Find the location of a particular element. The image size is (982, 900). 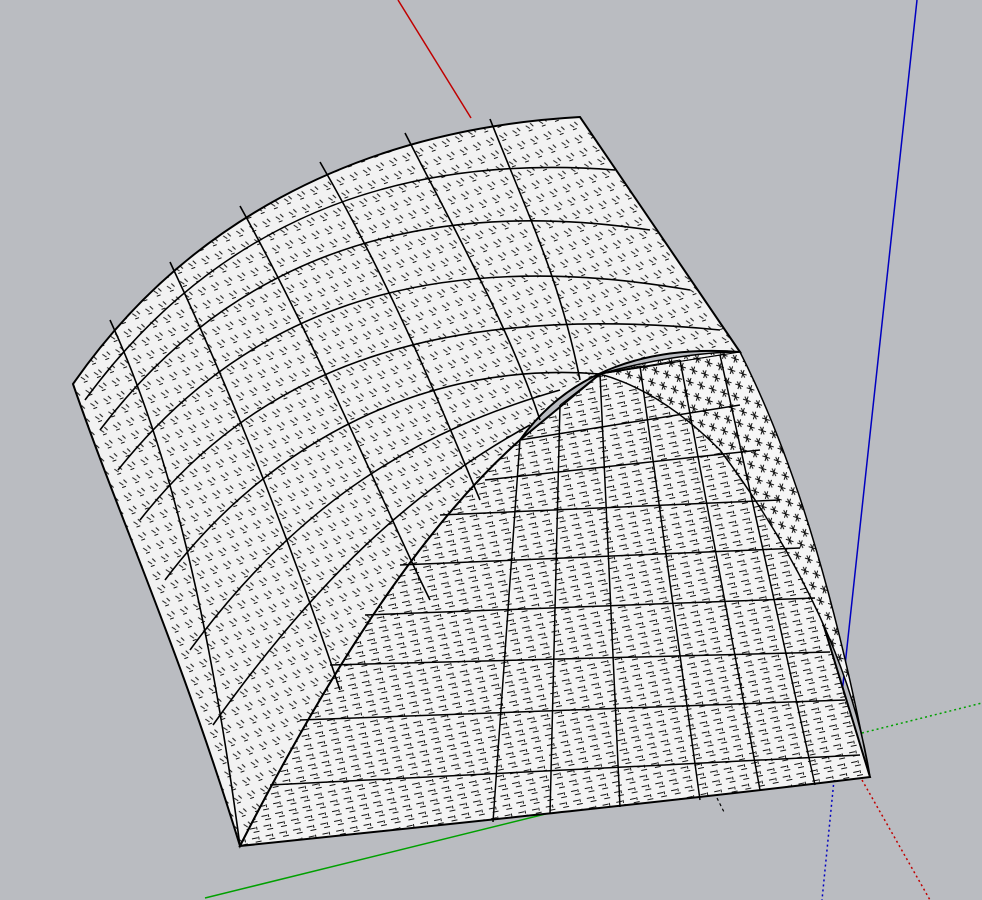

blue-axis is located at coordinates (878, 356).